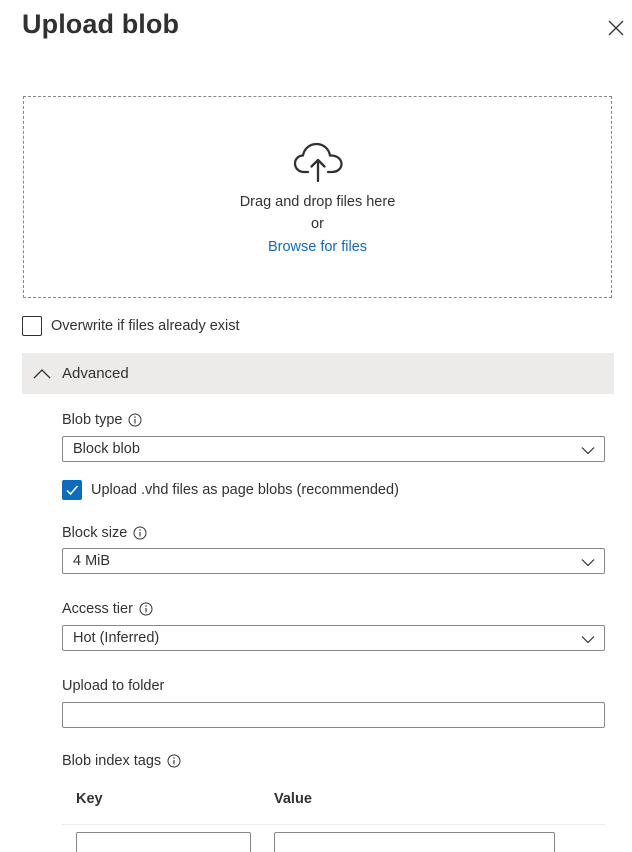 This screenshot has width=632, height=852. Describe the element at coordinates (116, 638) in the screenshot. I see `access-tier-value: Hot (Inferred)` at that location.